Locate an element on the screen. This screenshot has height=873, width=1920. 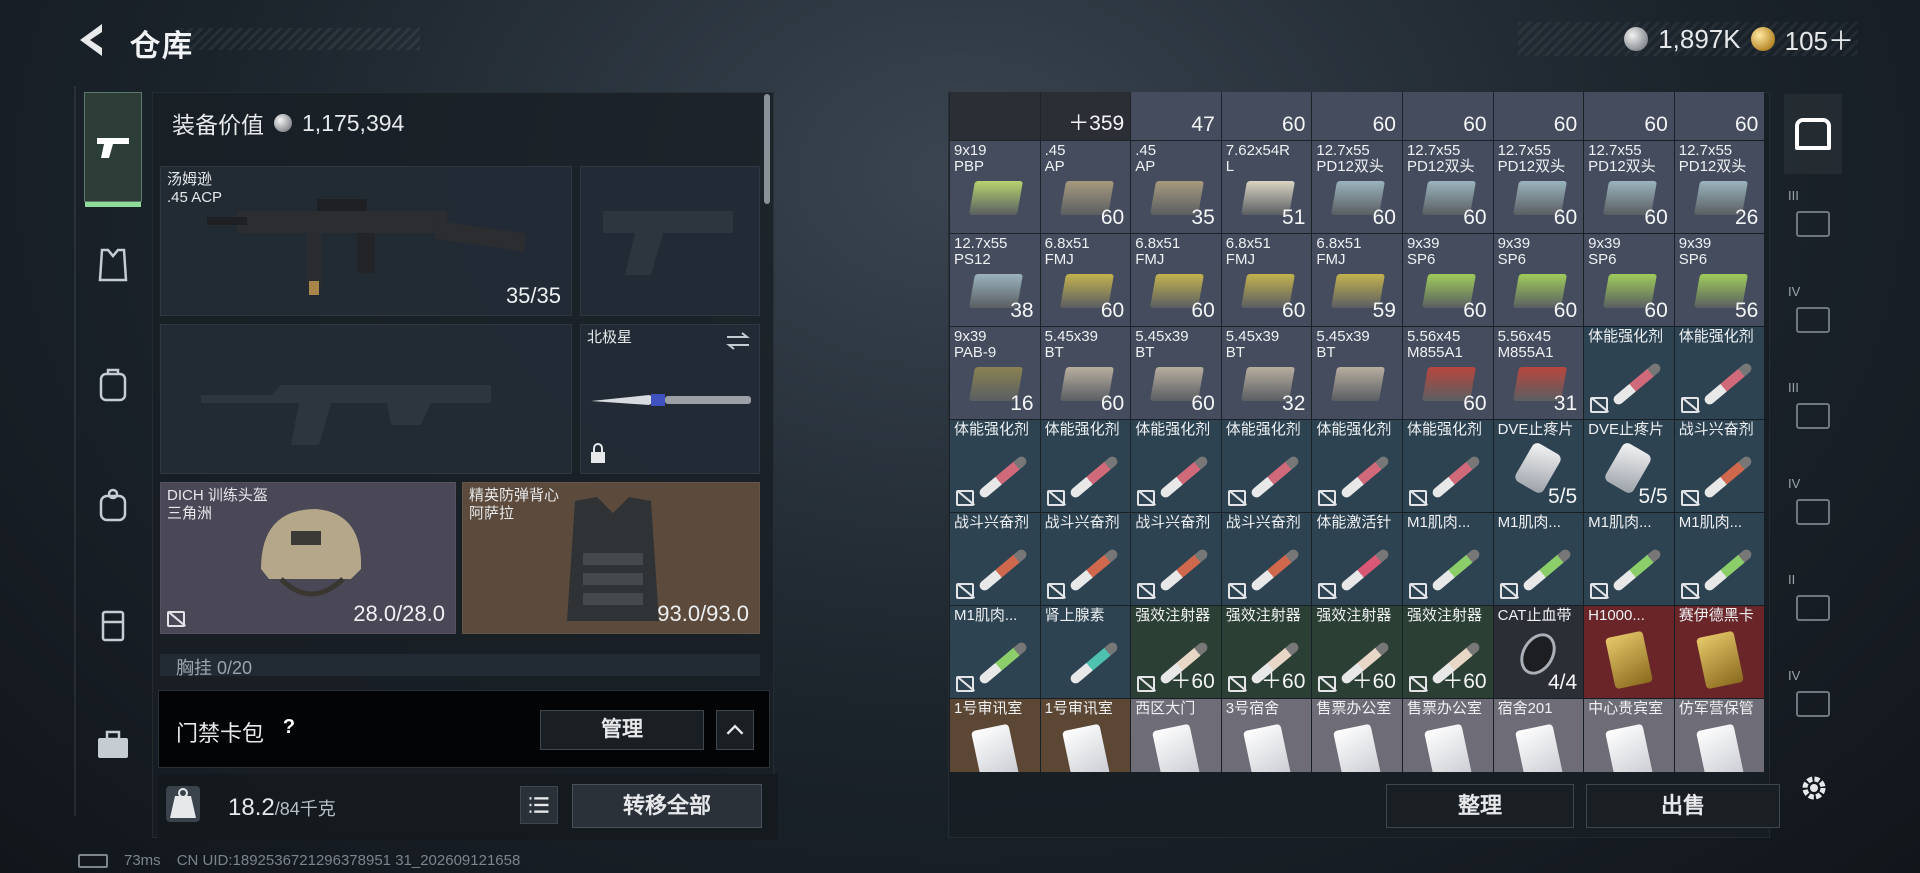
warehouse-item: 12.7x55 PD12双头 26 is located at coordinates (1719, 187).